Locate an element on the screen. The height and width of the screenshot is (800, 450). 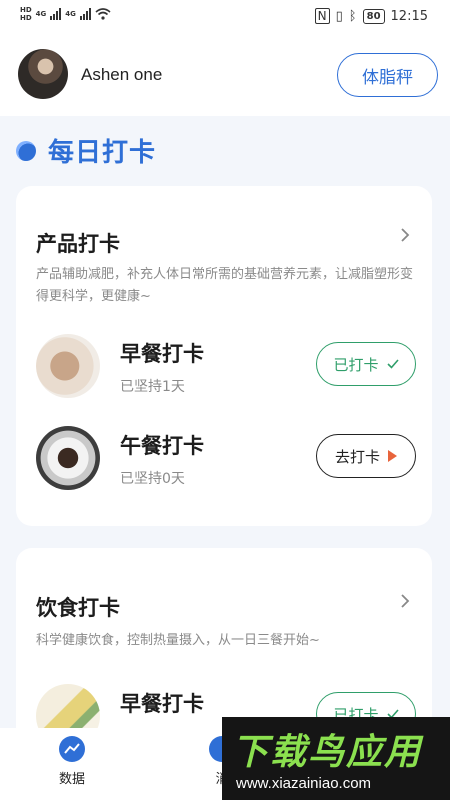
watermark: 下载鸟应用 www.xiazainiao.com is located at coordinates (336, 758).